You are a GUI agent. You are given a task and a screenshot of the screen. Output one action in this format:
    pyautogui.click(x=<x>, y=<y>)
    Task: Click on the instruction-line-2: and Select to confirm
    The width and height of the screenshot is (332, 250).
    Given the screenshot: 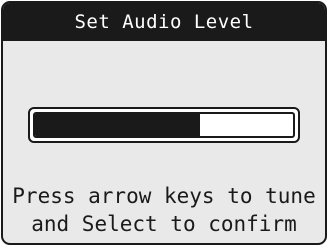 What is the action you would take?
    pyautogui.click(x=164, y=224)
    